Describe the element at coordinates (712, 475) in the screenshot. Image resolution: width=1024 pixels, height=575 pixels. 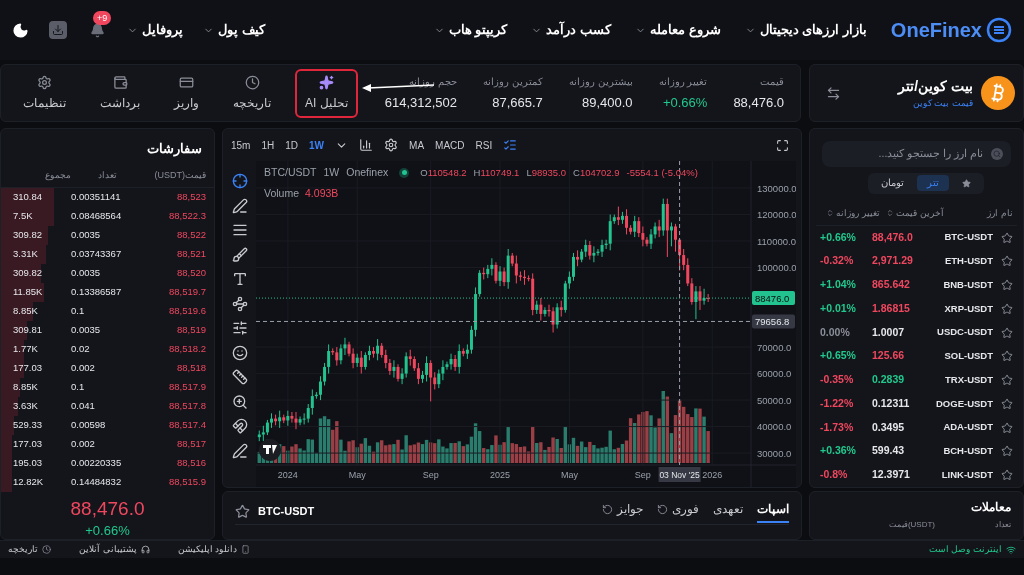
I see `time-axis-label: 2026` at that location.